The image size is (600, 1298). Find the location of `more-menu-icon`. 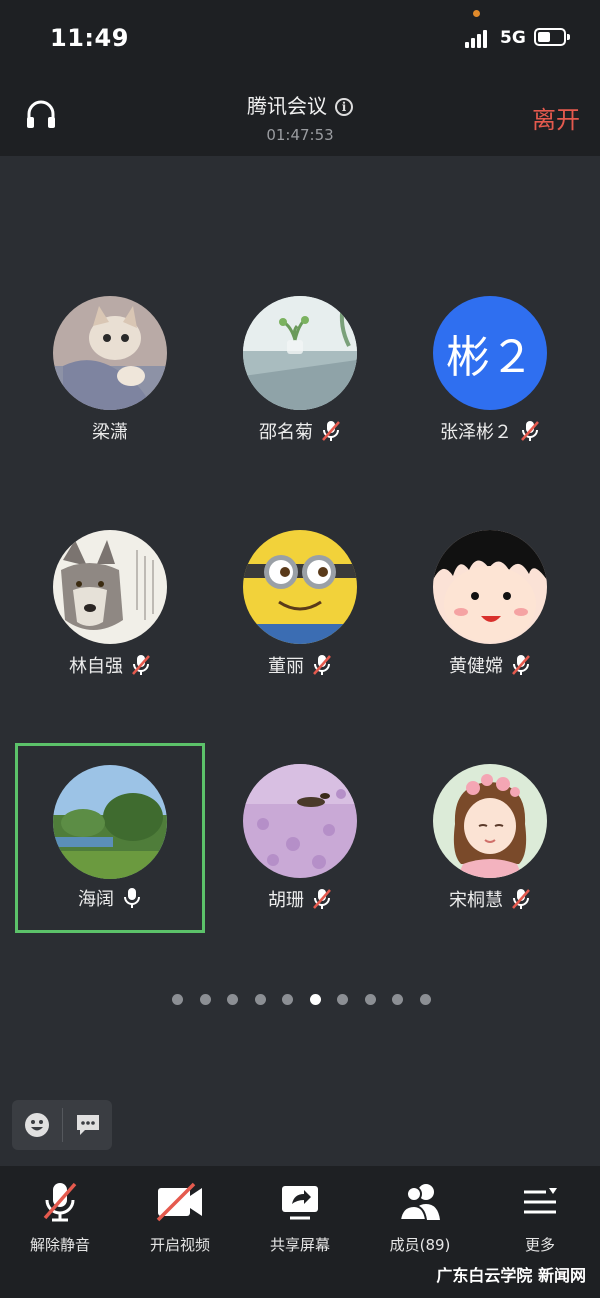

more-menu-icon is located at coordinates (540, 1201).